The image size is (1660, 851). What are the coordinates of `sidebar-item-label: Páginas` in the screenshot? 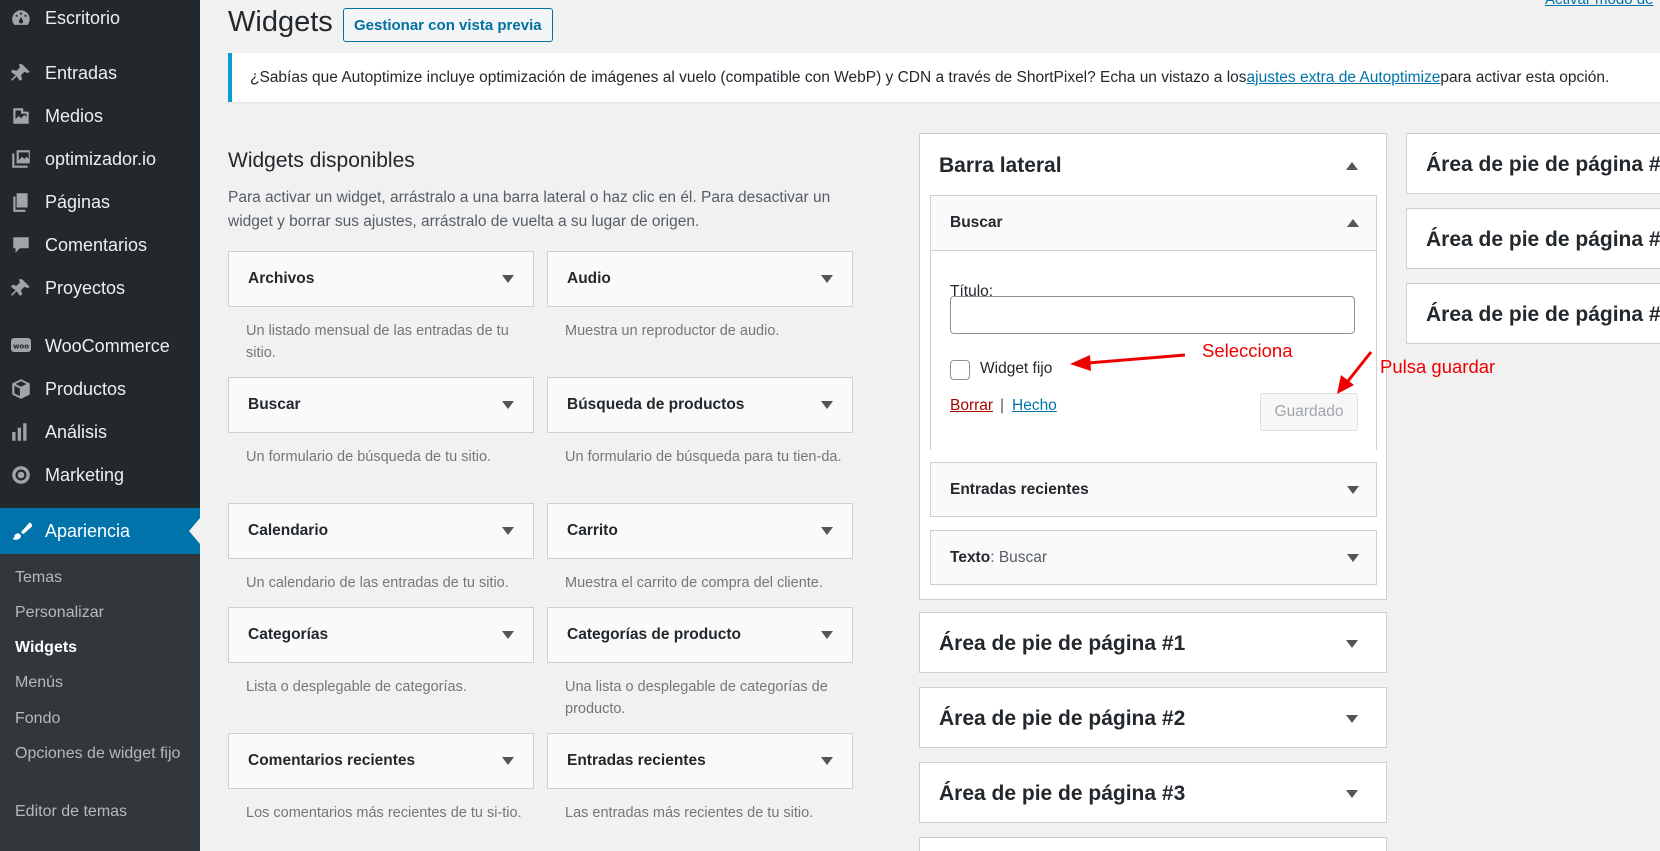 It's located at (78, 201).